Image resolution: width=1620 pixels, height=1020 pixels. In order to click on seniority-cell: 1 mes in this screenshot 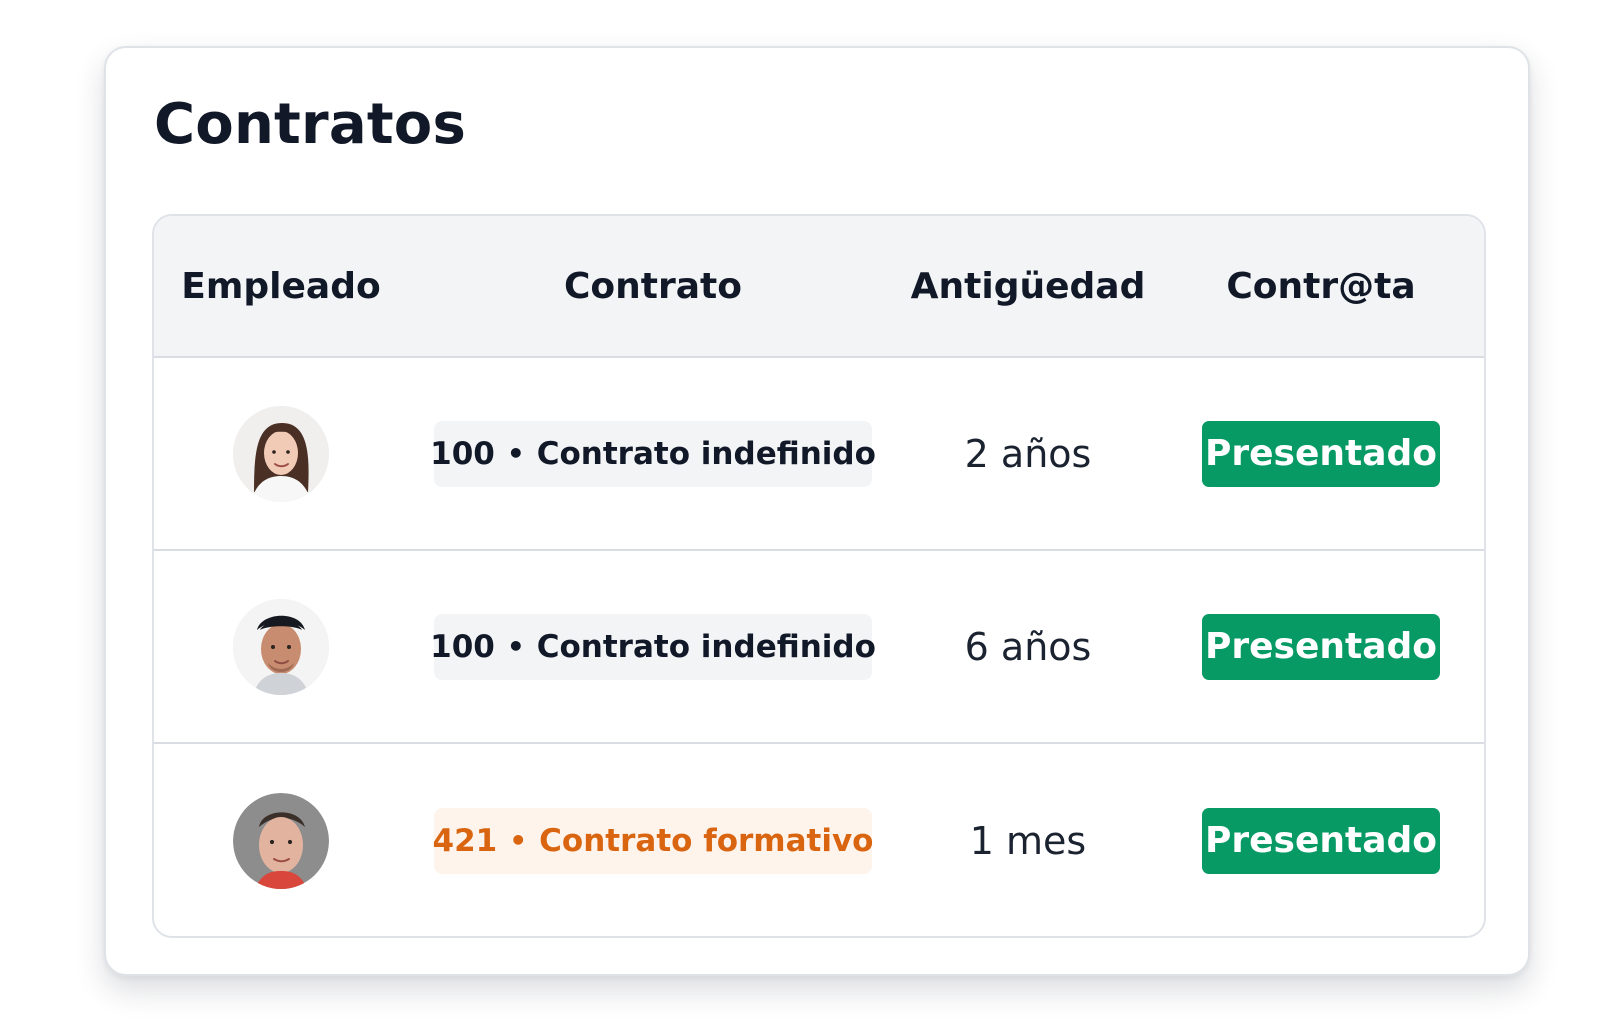, I will do `click(1028, 840)`.